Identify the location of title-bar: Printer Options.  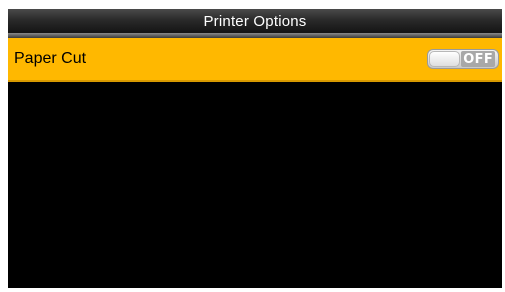
(255, 21).